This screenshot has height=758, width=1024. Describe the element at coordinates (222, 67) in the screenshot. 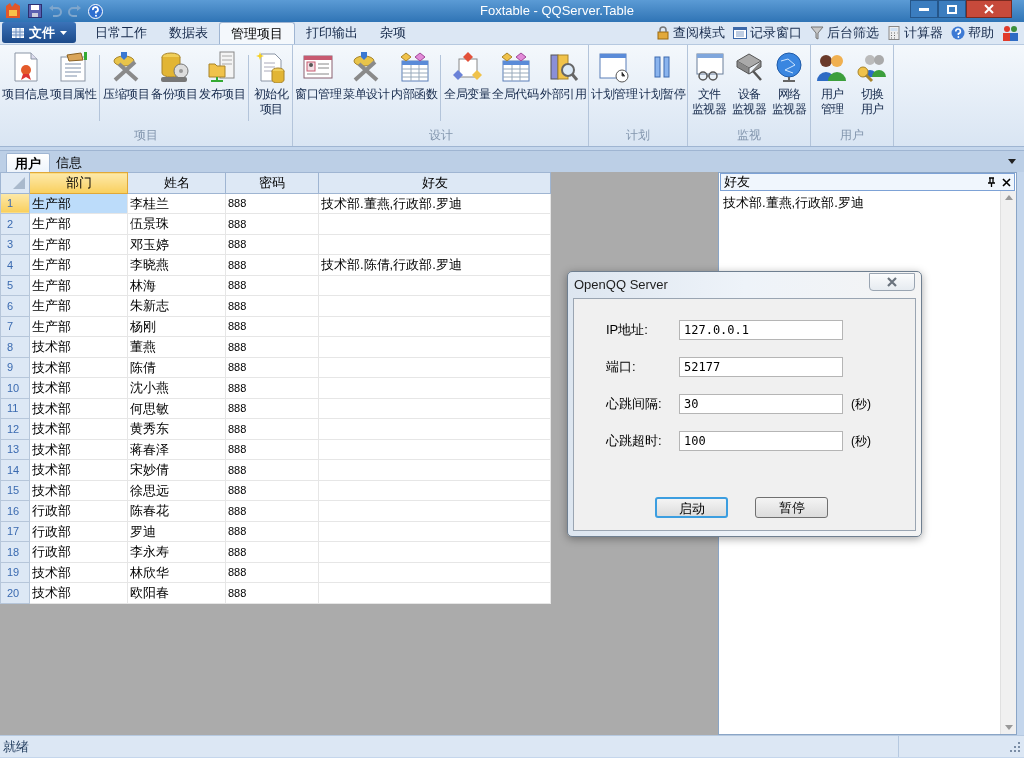

I see `server-icon` at that location.